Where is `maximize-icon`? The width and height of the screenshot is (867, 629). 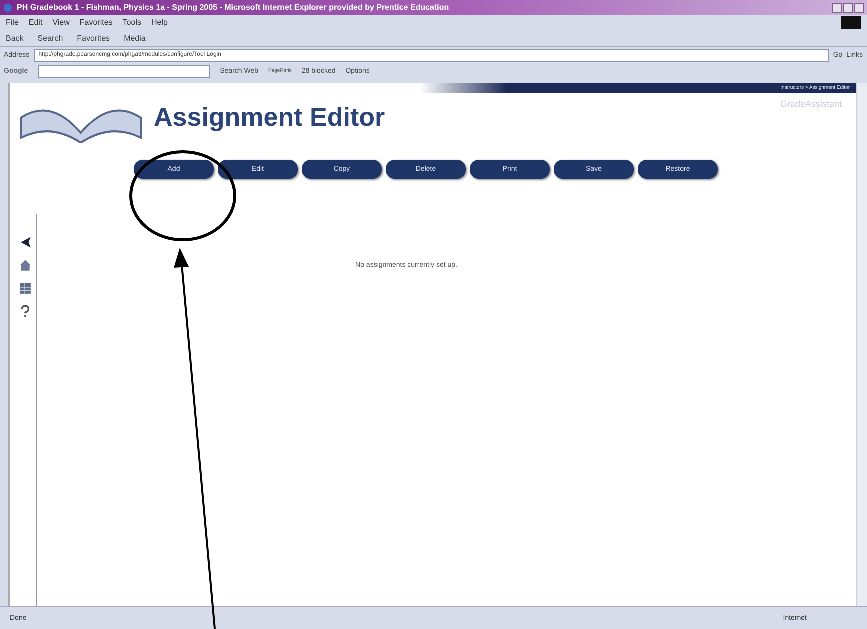
maximize-icon is located at coordinates (848, 7).